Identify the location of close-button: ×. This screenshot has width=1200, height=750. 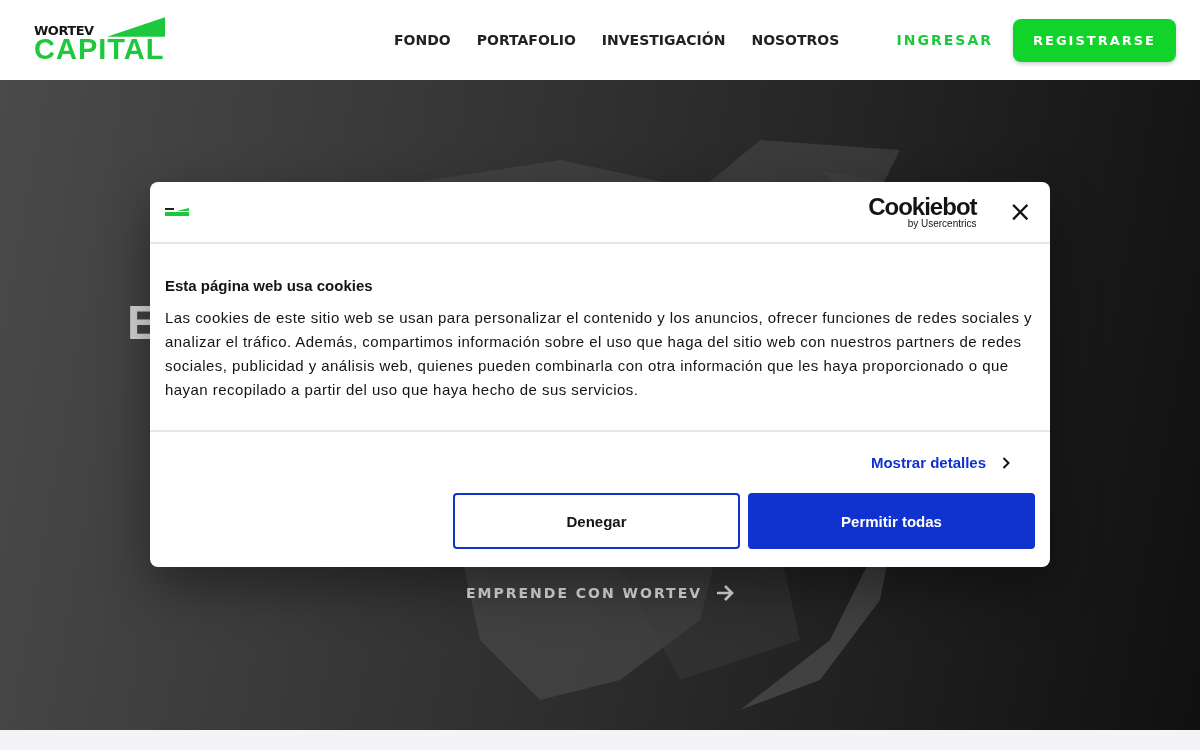
(1020, 212).